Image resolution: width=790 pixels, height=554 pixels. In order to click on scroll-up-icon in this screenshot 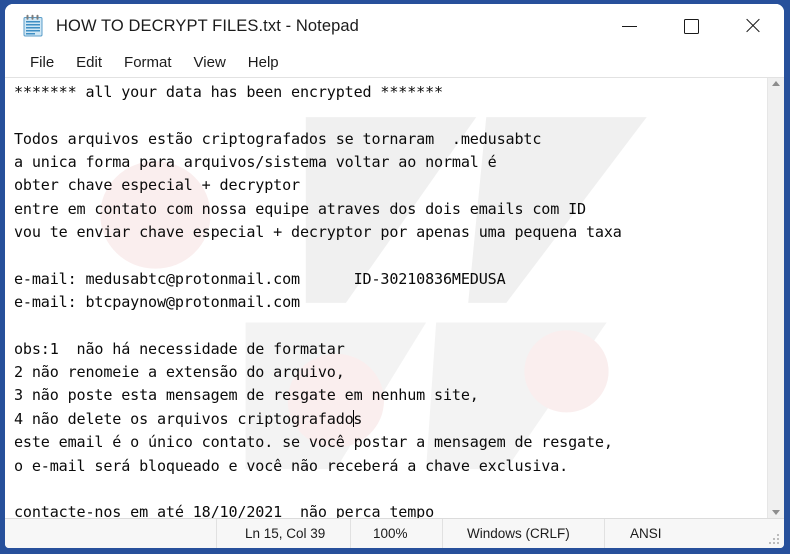, I will do `click(776, 83)`.